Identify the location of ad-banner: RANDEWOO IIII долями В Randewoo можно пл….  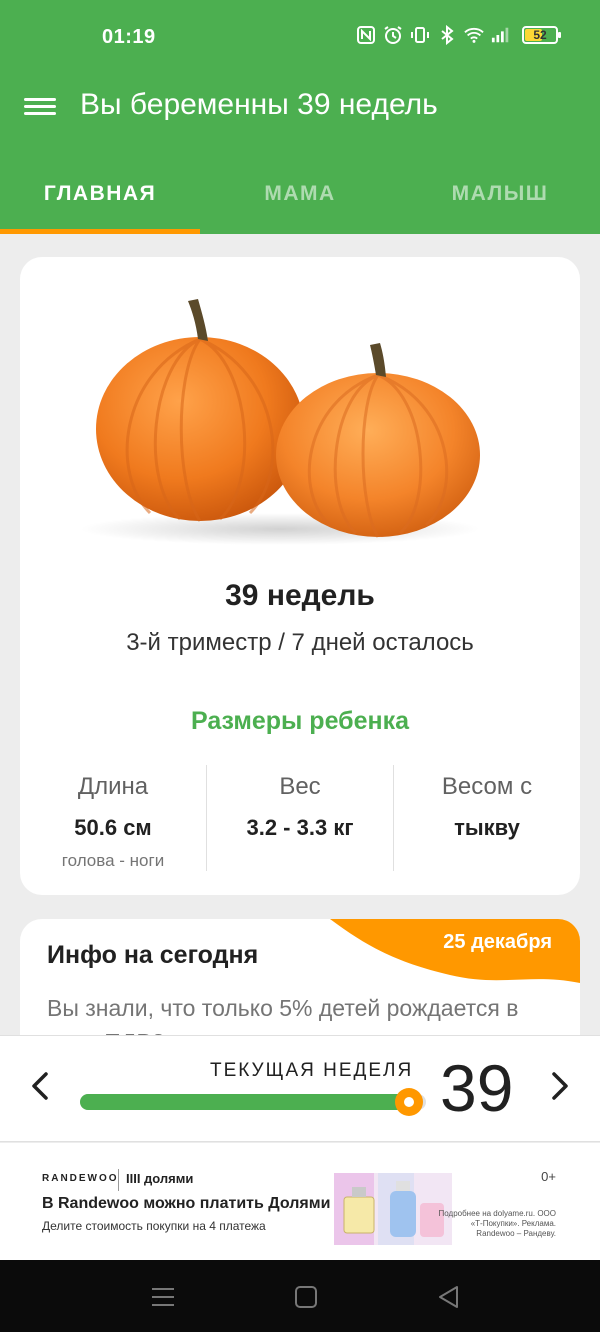
(300, 1201).